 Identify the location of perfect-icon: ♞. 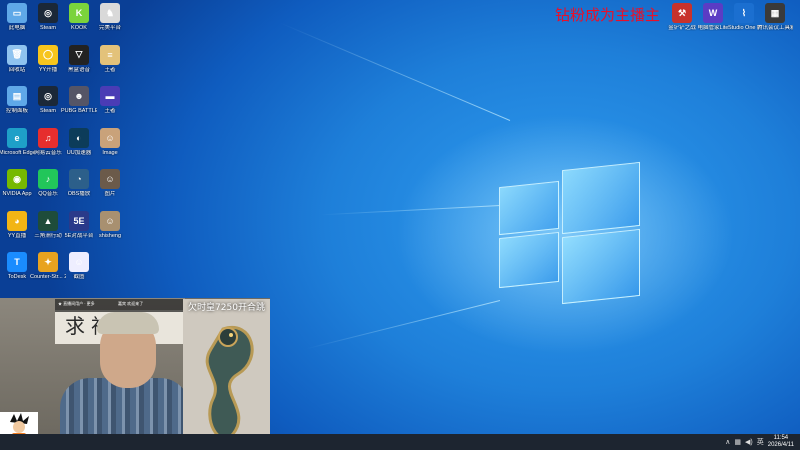
(110, 13).